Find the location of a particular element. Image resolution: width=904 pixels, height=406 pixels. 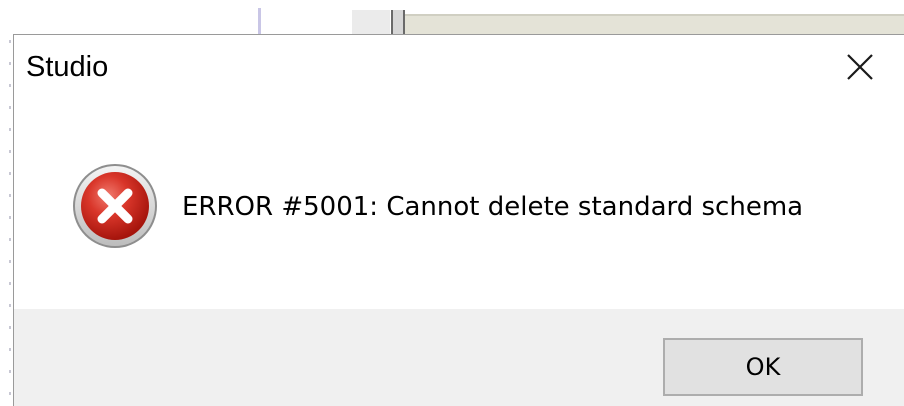

background-editor-panel is located at coordinates (654, 24).